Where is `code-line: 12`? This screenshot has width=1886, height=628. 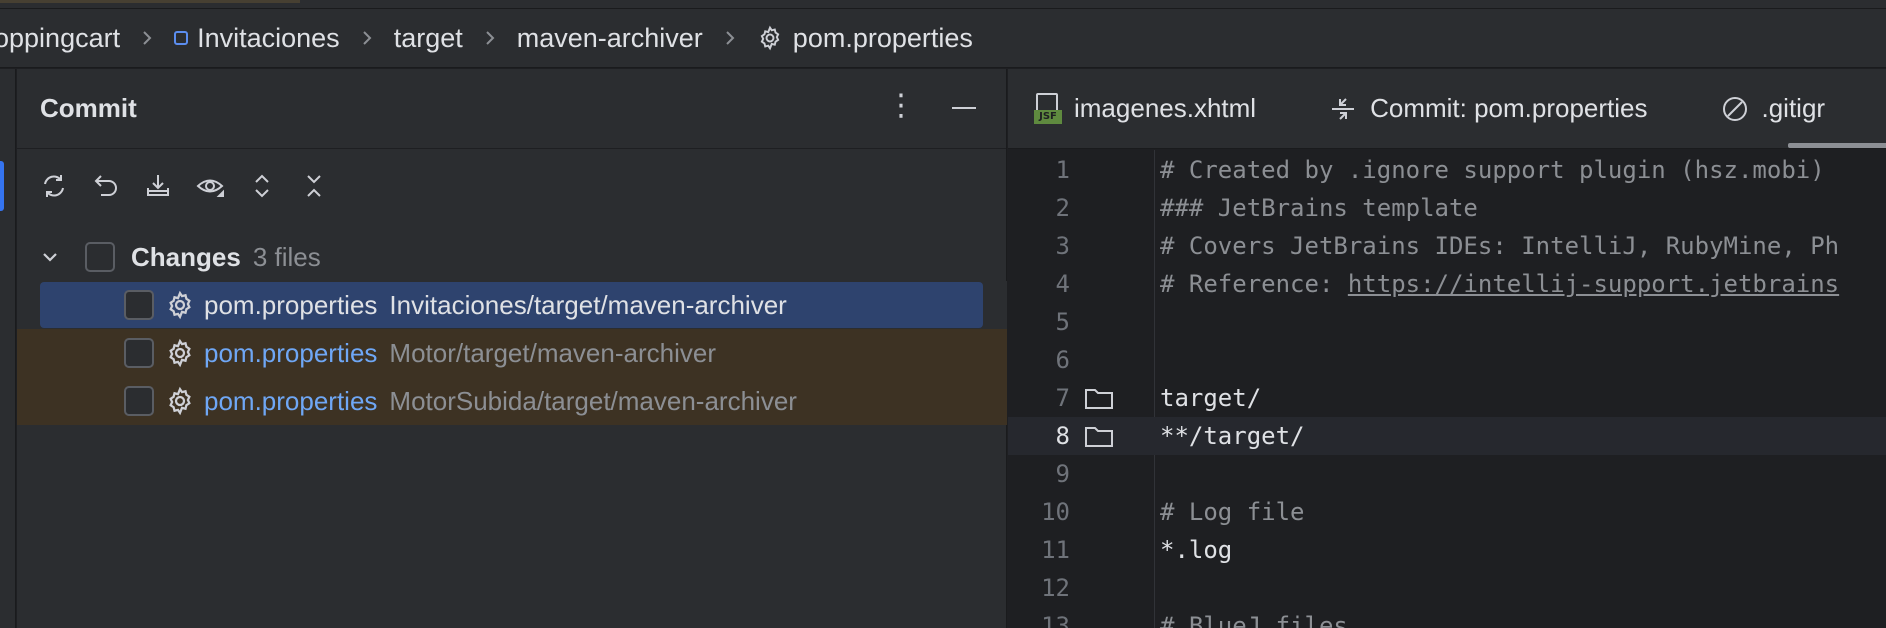 code-line: 12 is located at coordinates (1447, 588).